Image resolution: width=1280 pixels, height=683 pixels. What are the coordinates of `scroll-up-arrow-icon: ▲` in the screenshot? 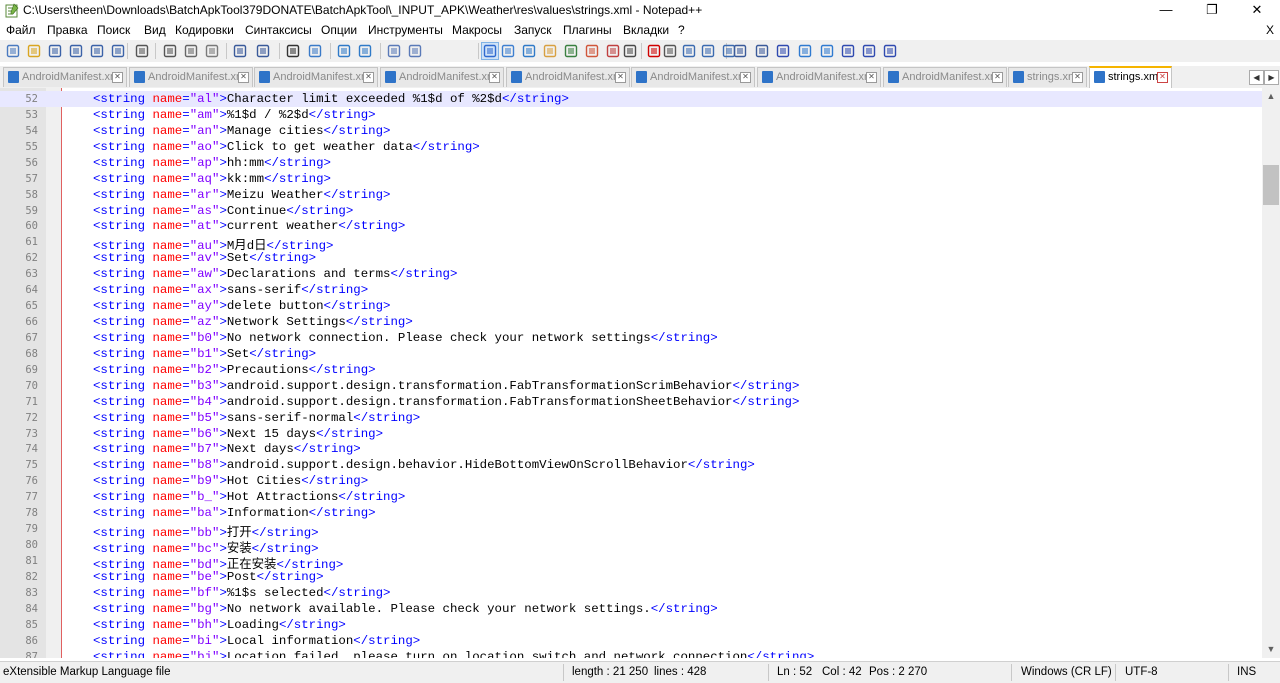 It's located at (1271, 96).